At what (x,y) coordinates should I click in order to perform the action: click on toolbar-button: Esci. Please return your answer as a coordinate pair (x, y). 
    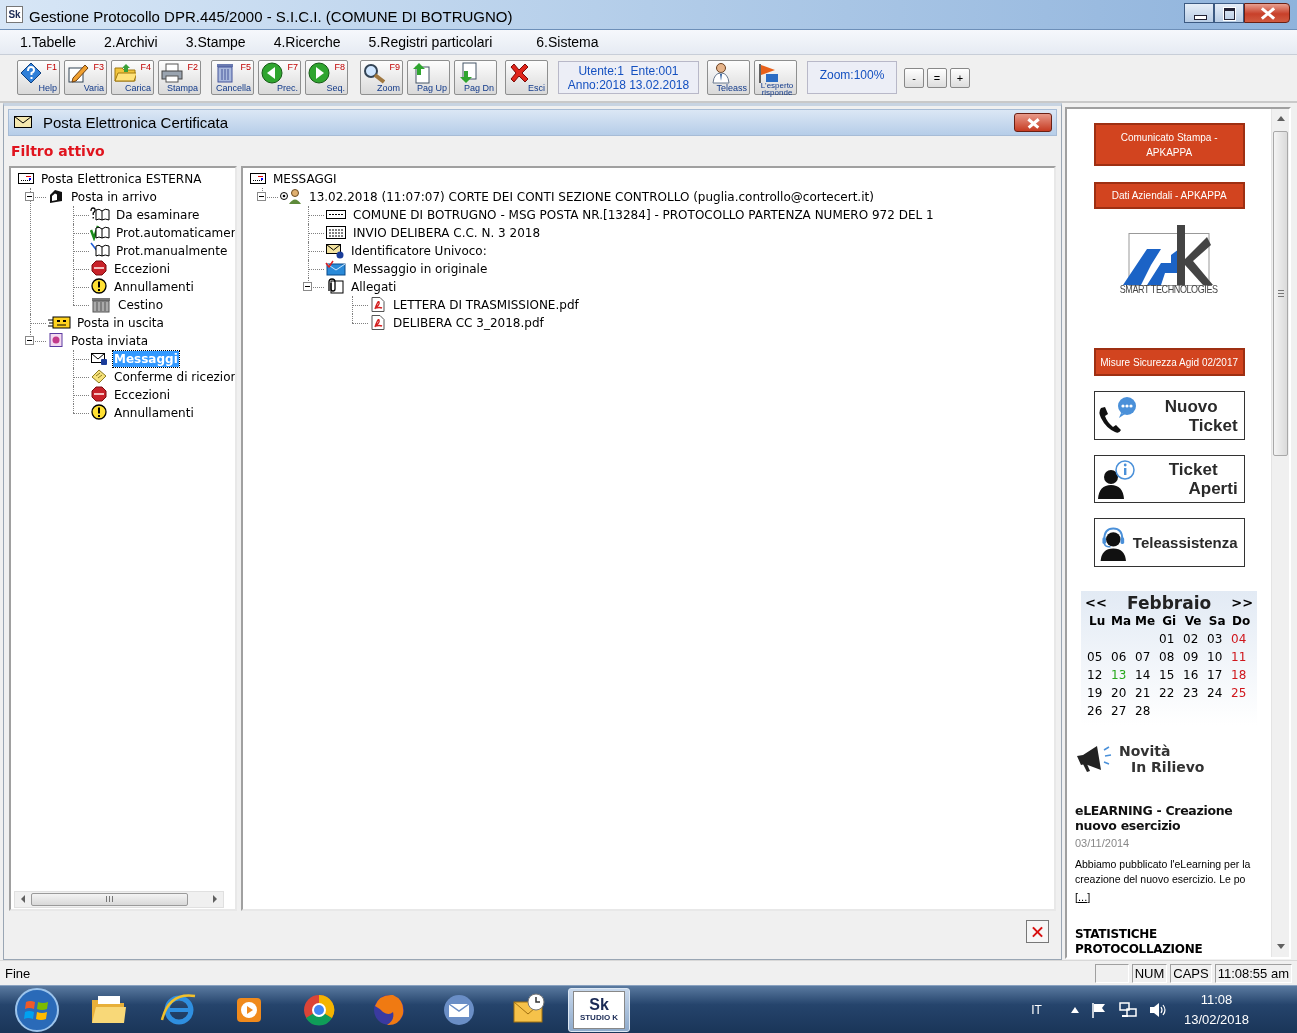
    Looking at the image, I should click on (526, 78).